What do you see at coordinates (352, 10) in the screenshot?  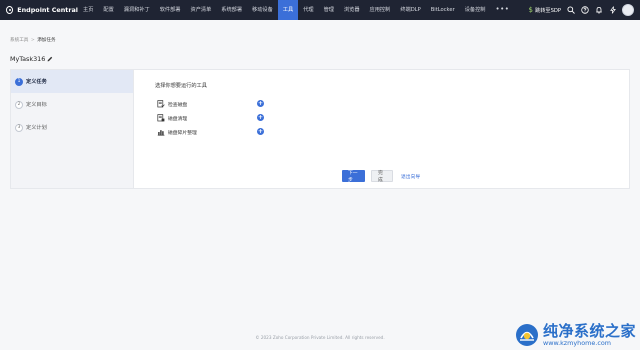 I see `nav-item-browsers: 浏览器` at bounding box center [352, 10].